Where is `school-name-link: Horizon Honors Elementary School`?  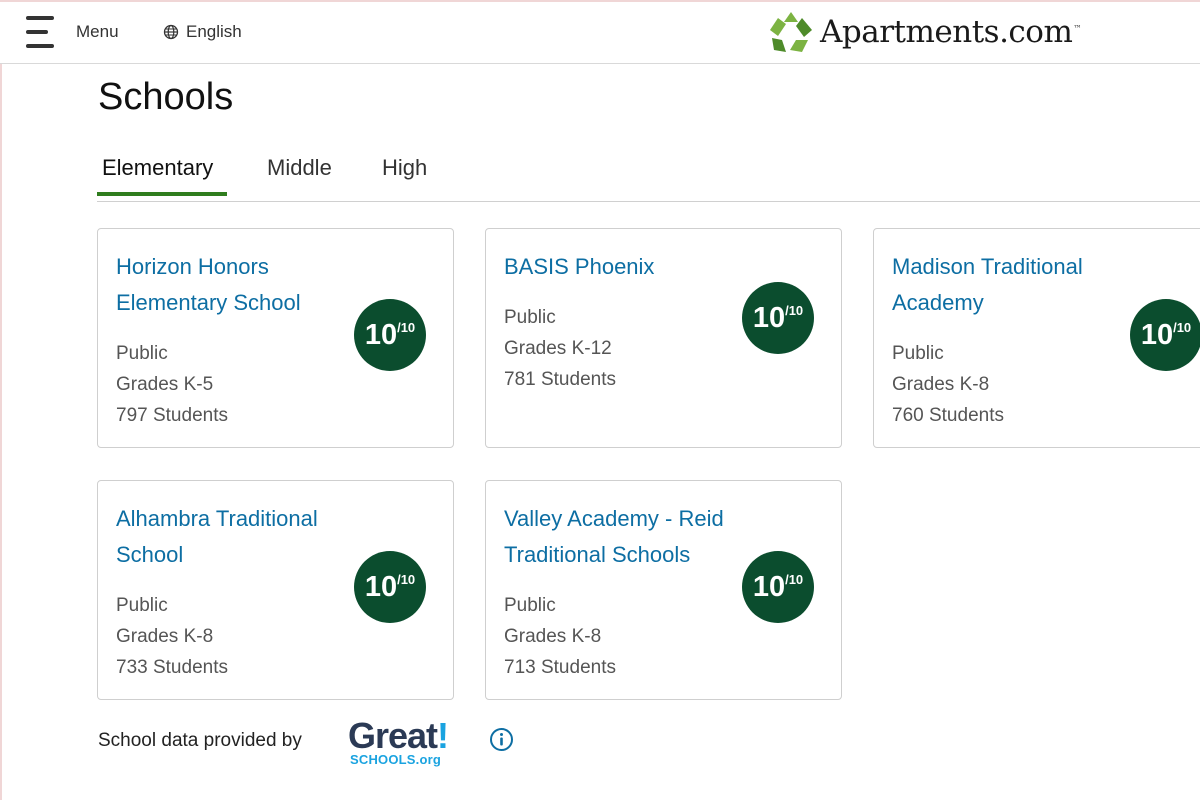 school-name-link: Horizon Honors Elementary School is located at coordinates (236, 285).